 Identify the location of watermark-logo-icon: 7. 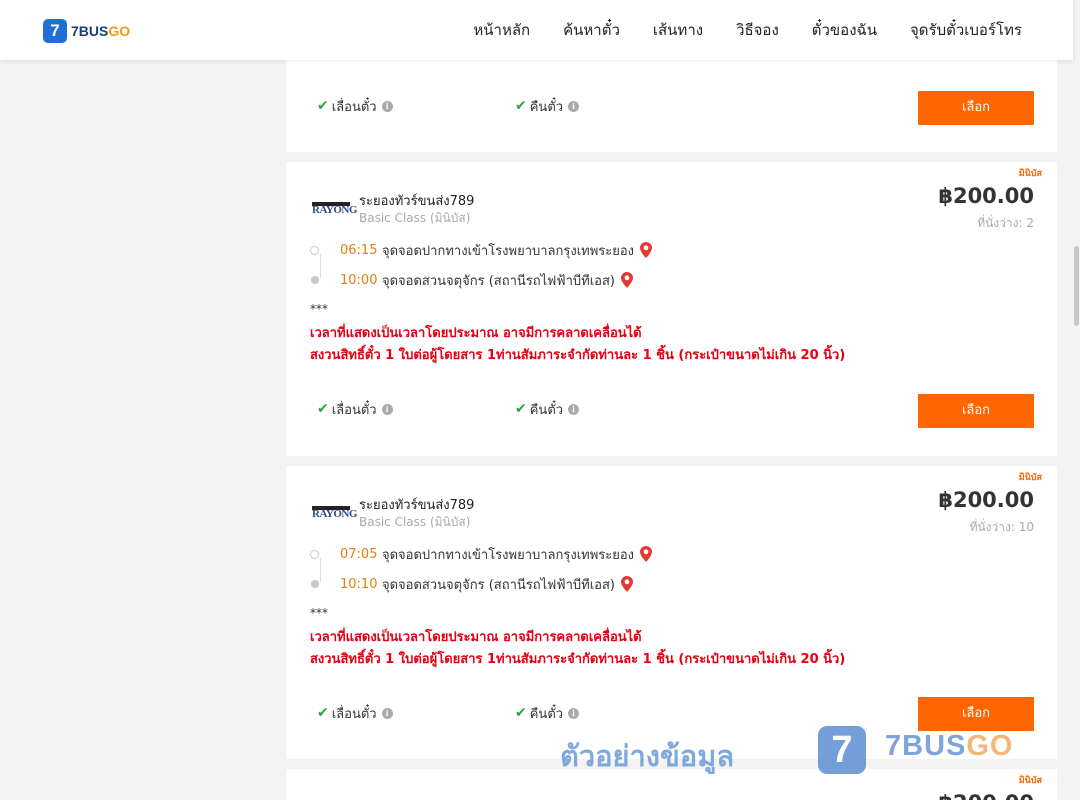
(842, 750).